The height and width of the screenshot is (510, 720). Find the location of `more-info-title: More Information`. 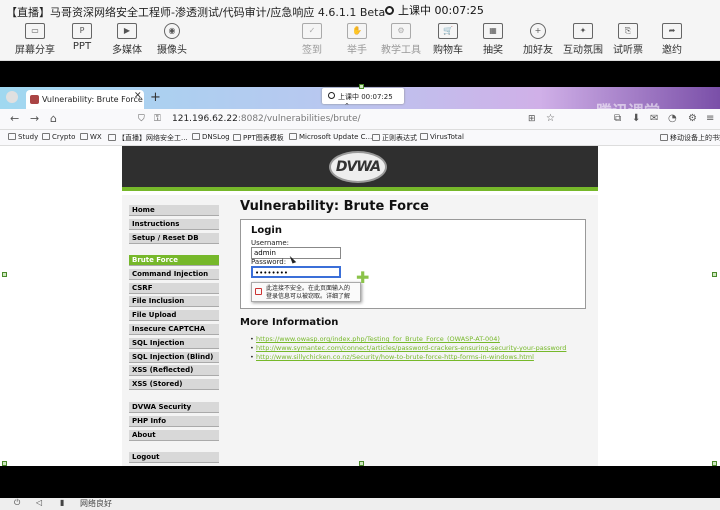

more-info-title: More Information is located at coordinates (289, 322).